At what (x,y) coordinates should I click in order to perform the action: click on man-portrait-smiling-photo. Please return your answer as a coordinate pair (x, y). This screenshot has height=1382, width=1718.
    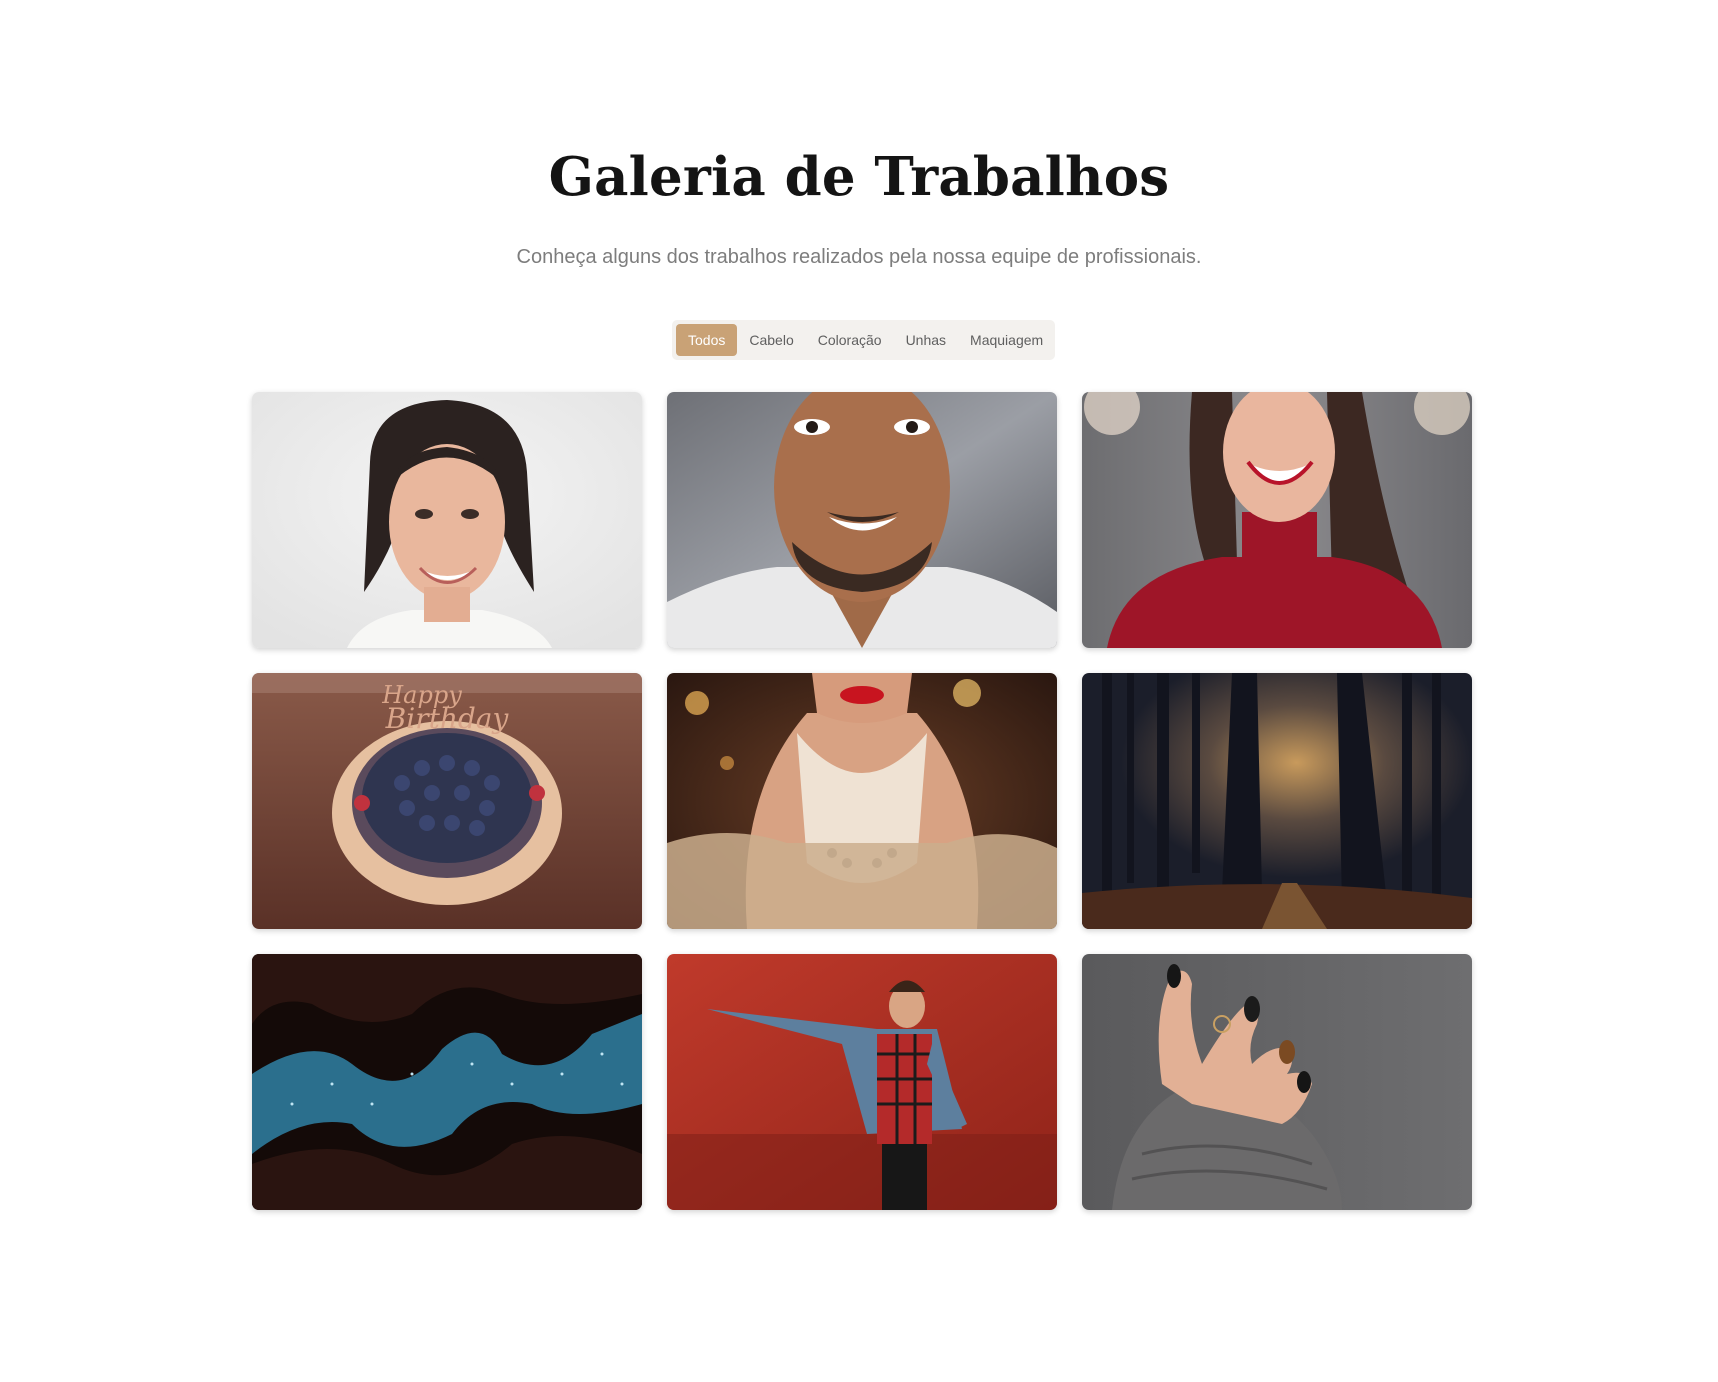
    Looking at the image, I should click on (862, 520).